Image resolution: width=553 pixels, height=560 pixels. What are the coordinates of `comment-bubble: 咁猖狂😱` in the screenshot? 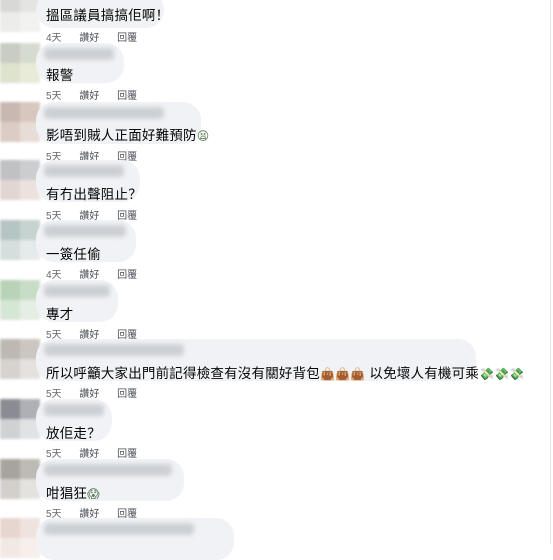 It's located at (110, 480).